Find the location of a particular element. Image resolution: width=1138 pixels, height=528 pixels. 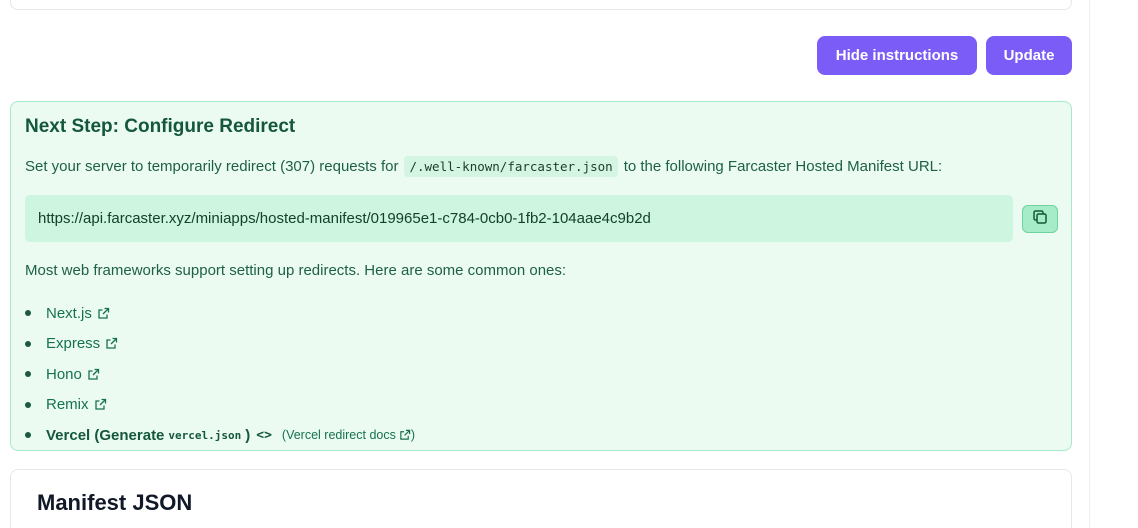

vercel-close-paren: ) is located at coordinates (248, 435).